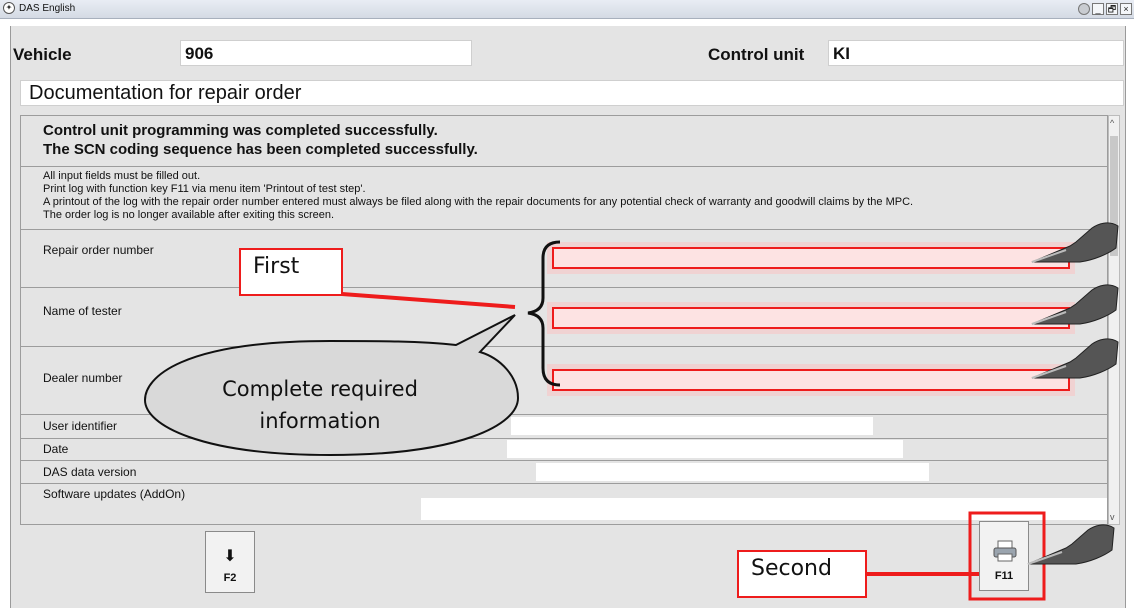 This screenshot has height=608, width=1134. I want to click on f11-highlight, so click(1007, 556).